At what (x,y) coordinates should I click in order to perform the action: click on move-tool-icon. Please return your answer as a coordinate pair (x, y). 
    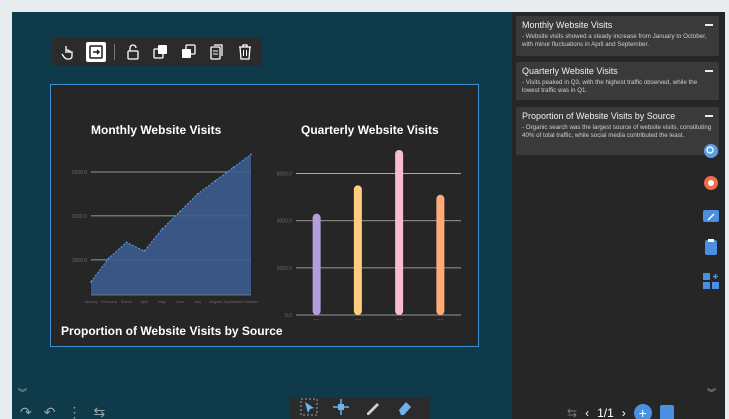
    Looking at the image, I should click on (341, 408).